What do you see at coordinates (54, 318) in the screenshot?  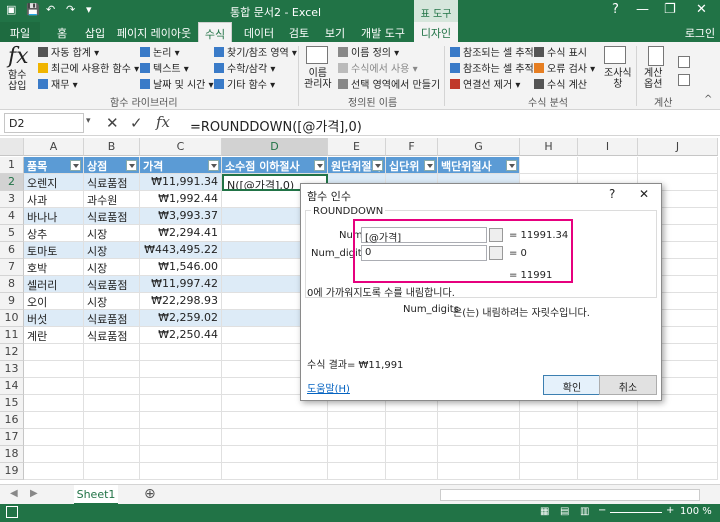 I see `table-cell: 버섯` at bounding box center [54, 318].